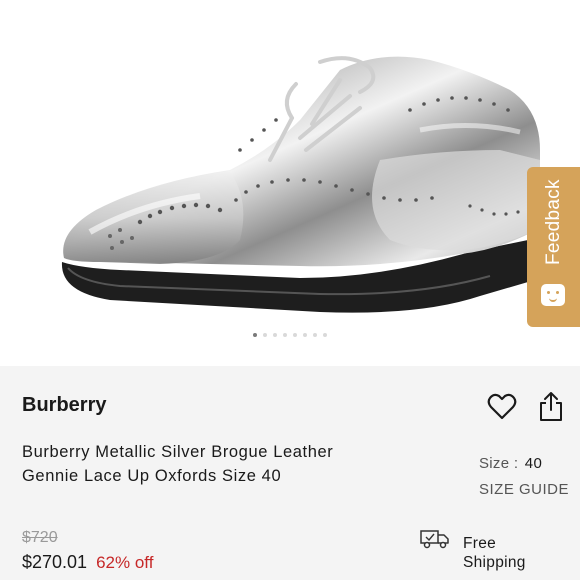 The image size is (580, 580). I want to click on size-label: Size :, so click(499, 463).